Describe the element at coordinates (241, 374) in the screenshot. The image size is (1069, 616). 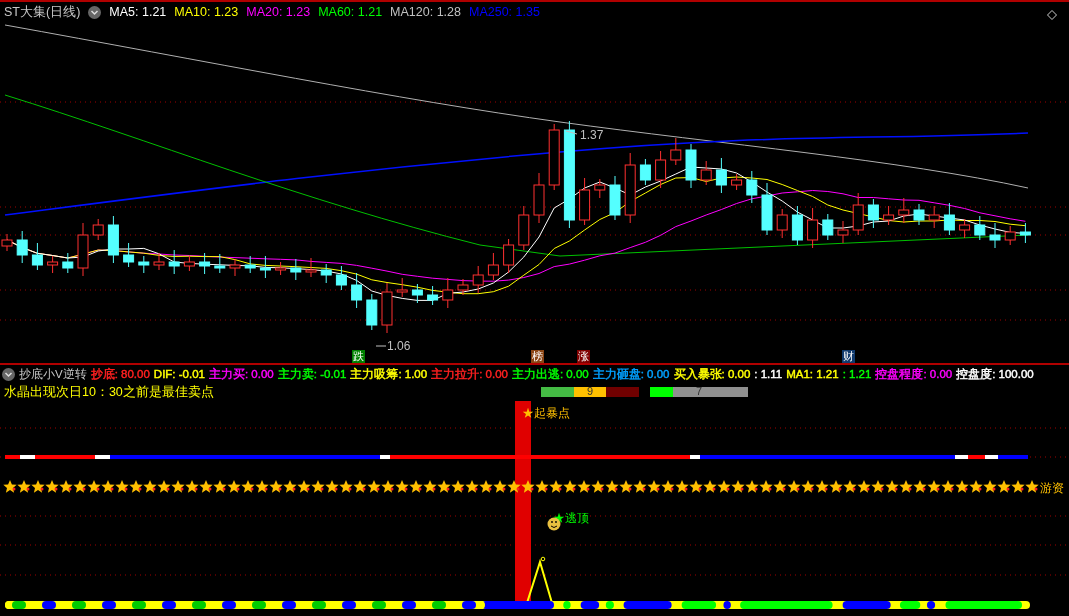
I see `indicator-value: 主力买: 0.00` at that location.